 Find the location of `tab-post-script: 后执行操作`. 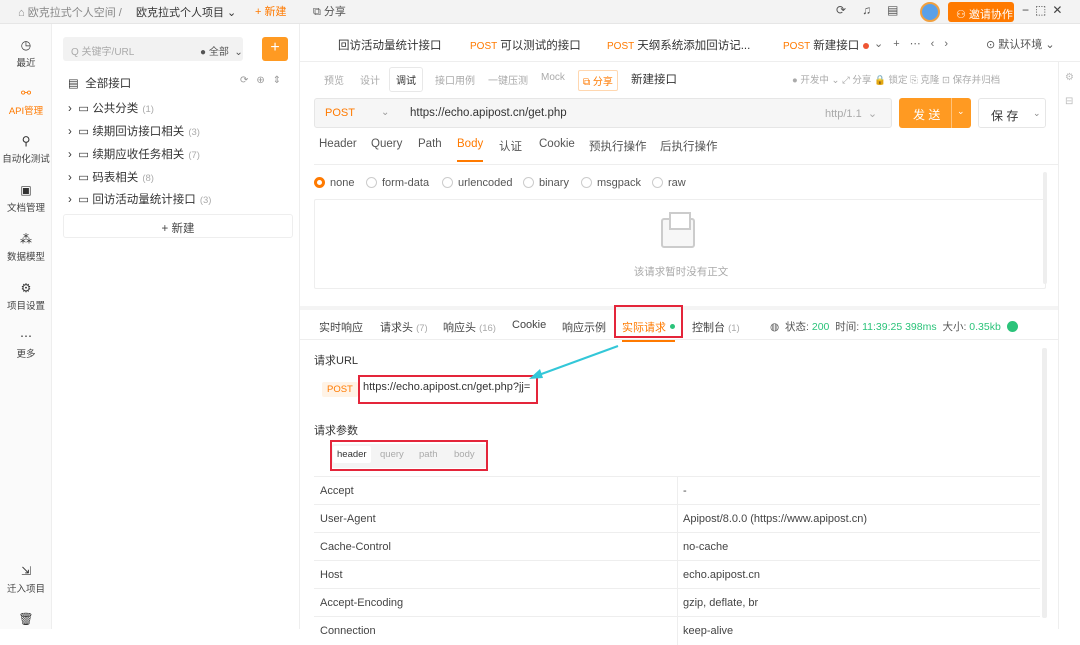

tab-post-script: 后执行操作 is located at coordinates (689, 146).